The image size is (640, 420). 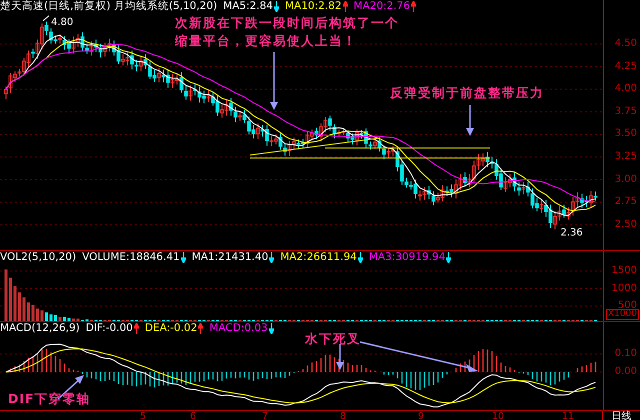 What do you see at coordinates (230, 257) in the screenshot?
I see `indicator-value: MA1:21431.40` at bounding box center [230, 257].